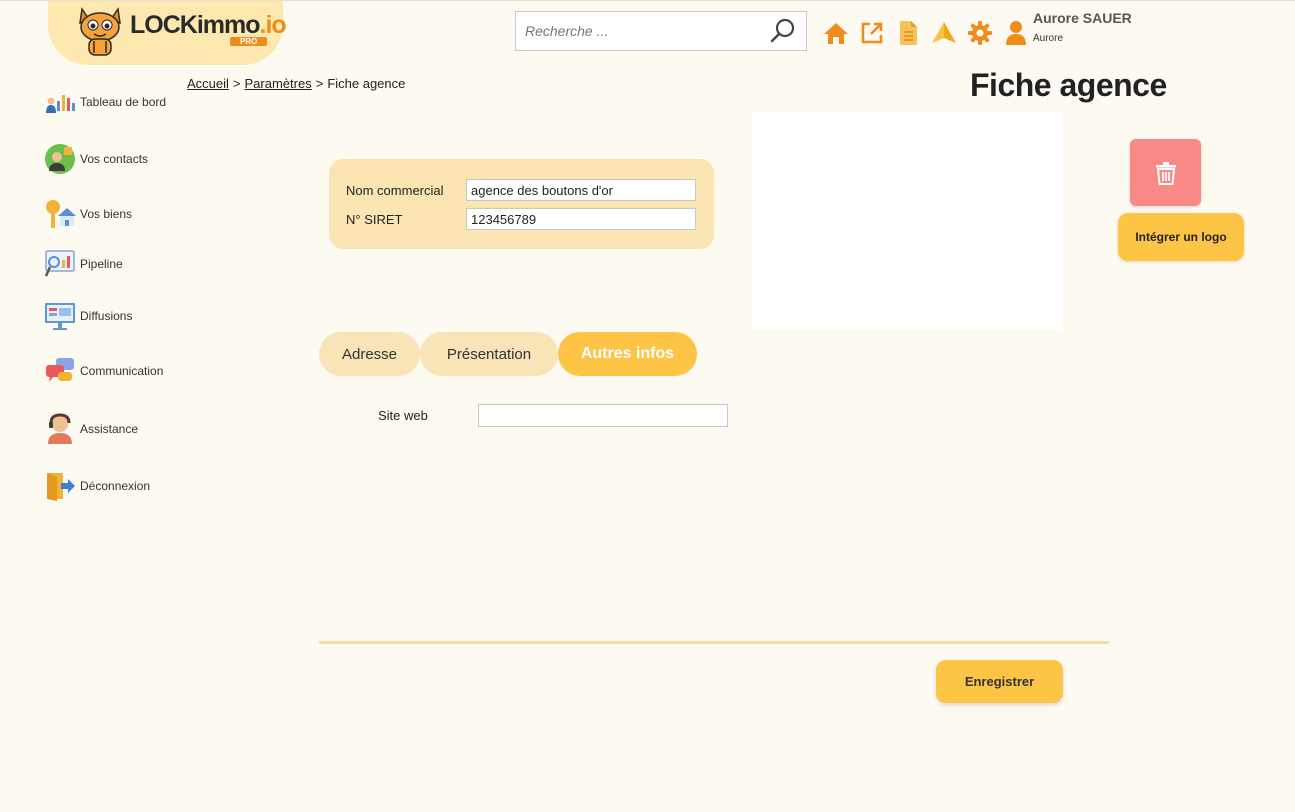 The width and height of the screenshot is (1295, 812). I want to click on gear-icon, so click(980, 33).